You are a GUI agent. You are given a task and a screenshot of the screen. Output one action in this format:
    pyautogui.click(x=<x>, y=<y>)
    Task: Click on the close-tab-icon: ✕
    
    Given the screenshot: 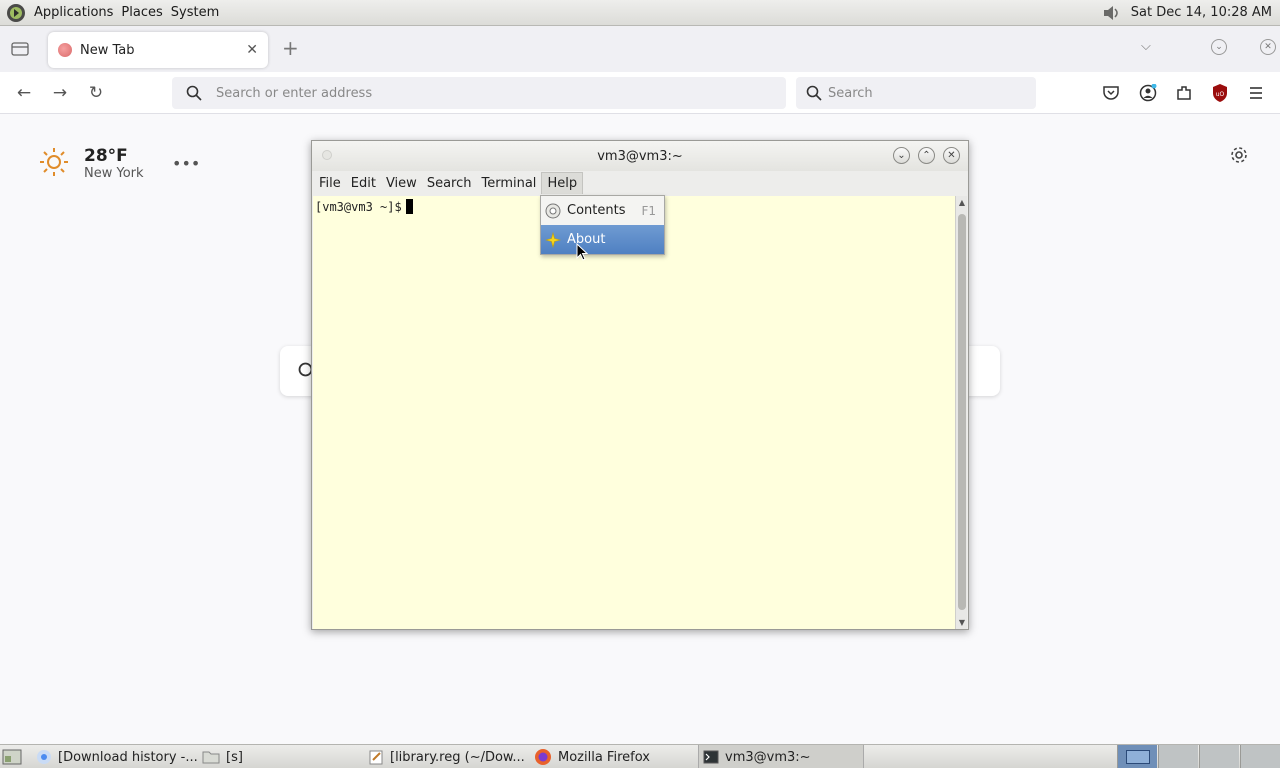 What is the action you would take?
    pyautogui.click(x=252, y=50)
    